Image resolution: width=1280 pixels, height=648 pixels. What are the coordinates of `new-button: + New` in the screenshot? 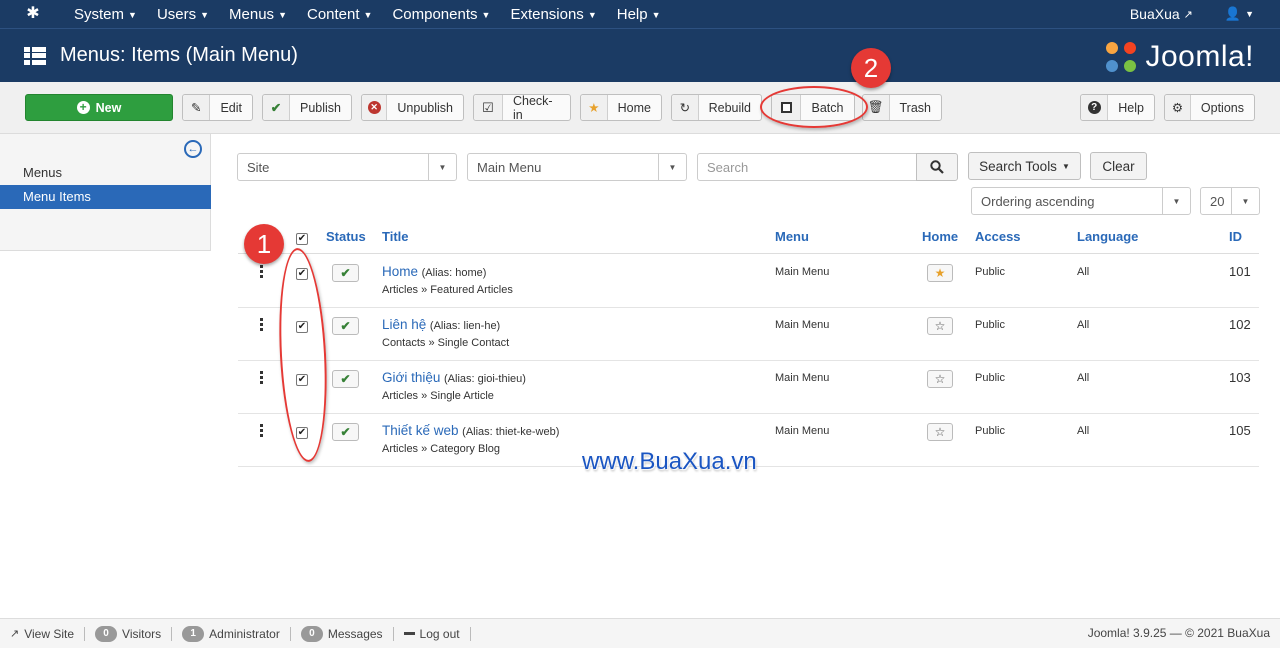 It's located at (99, 107).